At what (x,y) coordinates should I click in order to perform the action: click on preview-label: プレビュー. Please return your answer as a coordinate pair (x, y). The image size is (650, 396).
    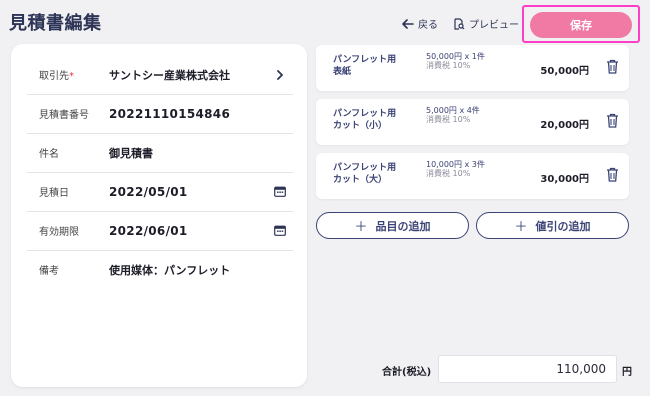
    Looking at the image, I should click on (494, 25).